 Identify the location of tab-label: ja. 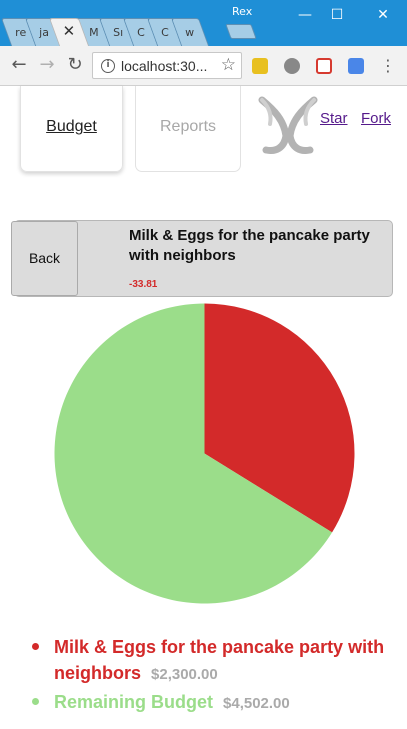
(44, 32).